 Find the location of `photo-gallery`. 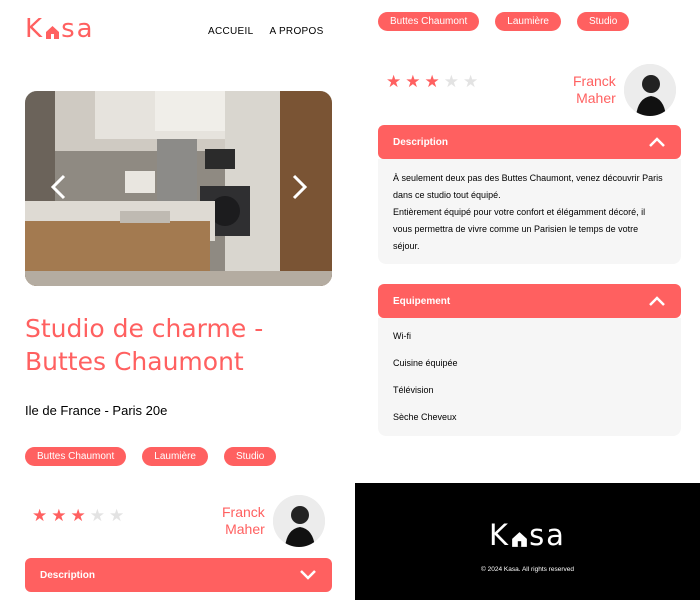

photo-gallery is located at coordinates (178, 188).